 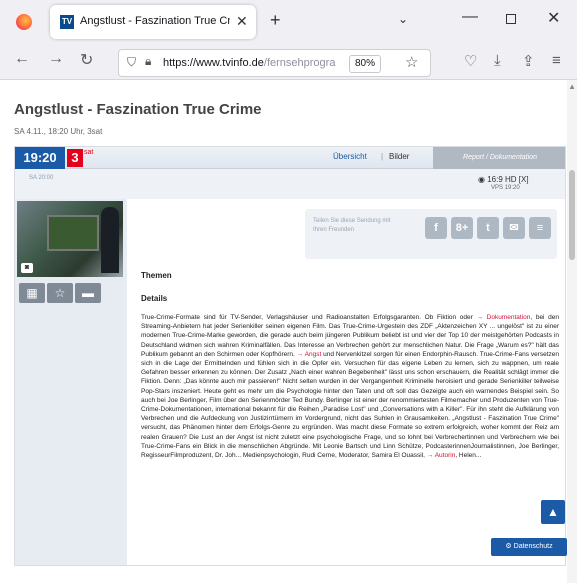 What do you see at coordinates (41, 178) in the screenshot?
I see `date-small: SA 20:00` at bounding box center [41, 178].